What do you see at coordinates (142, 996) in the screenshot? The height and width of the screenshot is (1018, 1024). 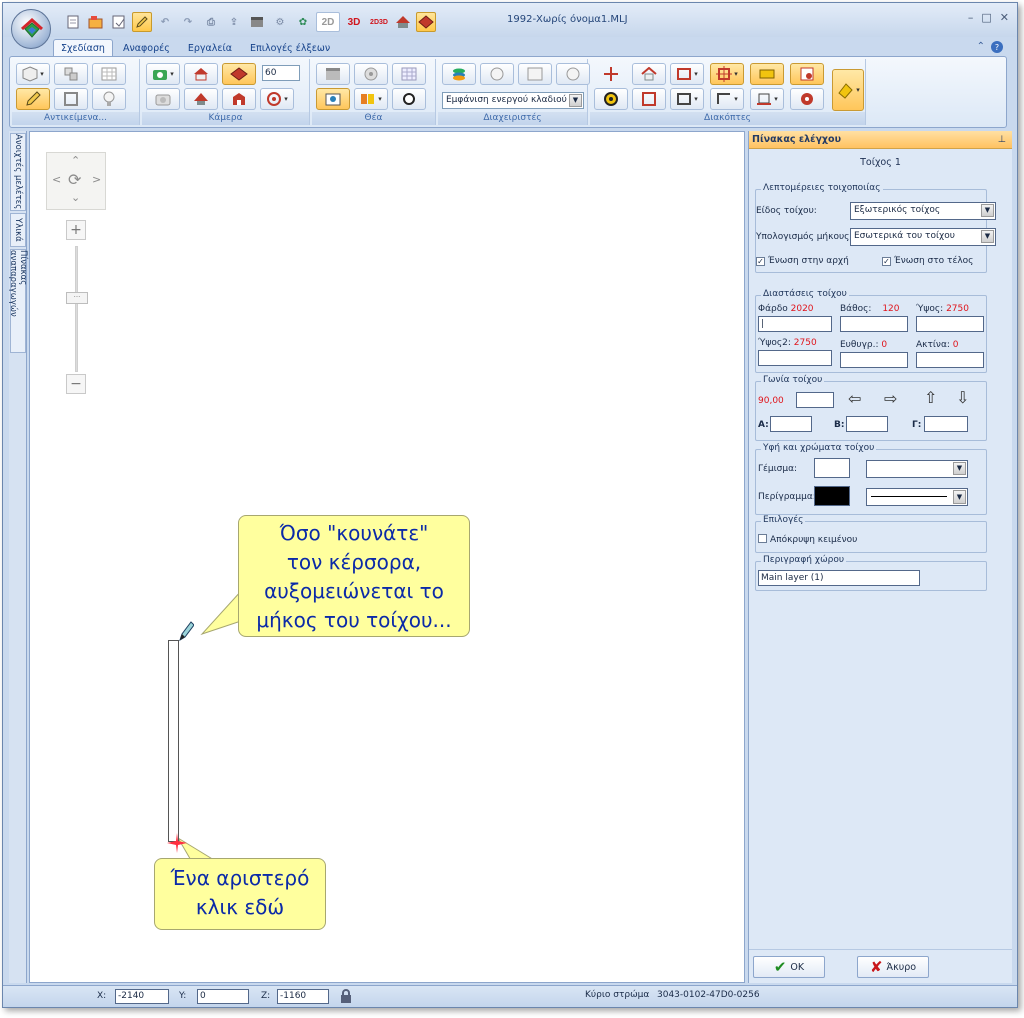 I see `x-coord-field: -2140` at bounding box center [142, 996].